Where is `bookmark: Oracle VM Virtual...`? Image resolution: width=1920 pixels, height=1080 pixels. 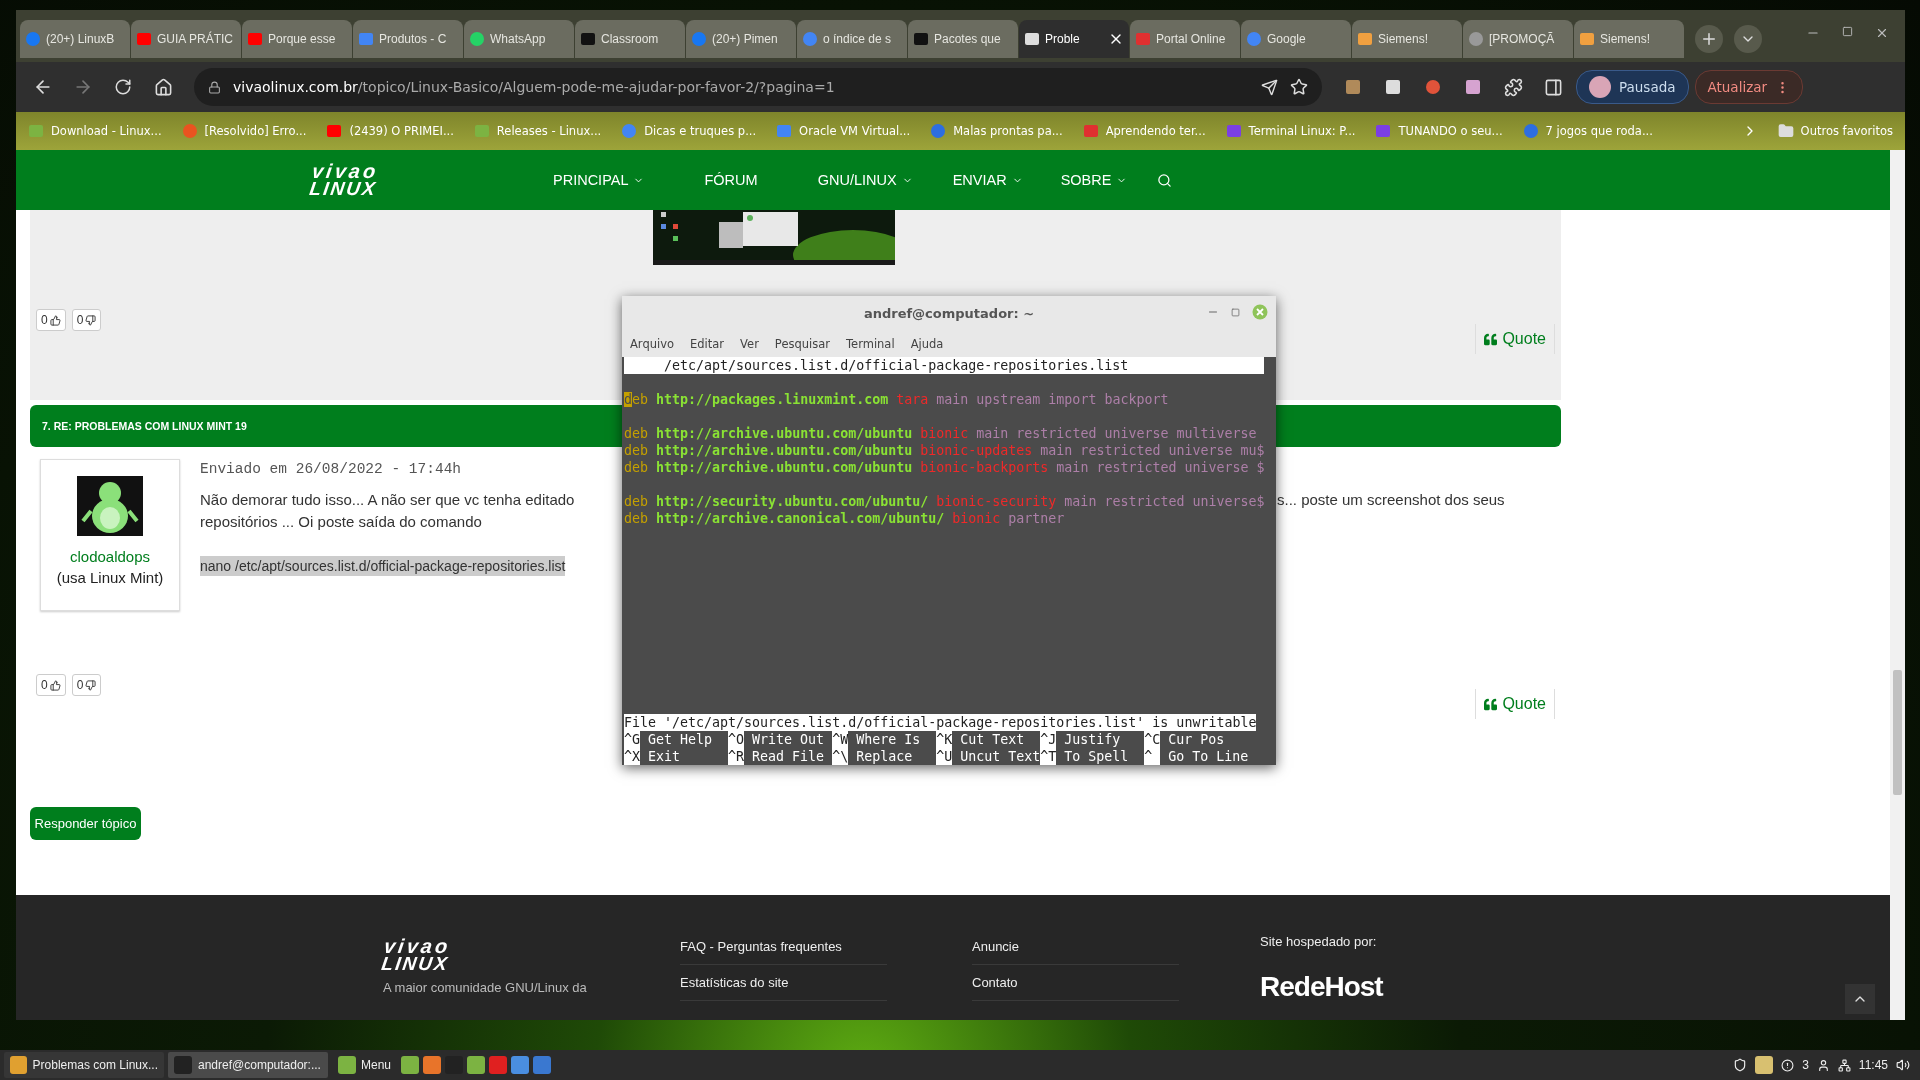
bookmark: Oracle VM Virtual... is located at coordinates (843, 131).